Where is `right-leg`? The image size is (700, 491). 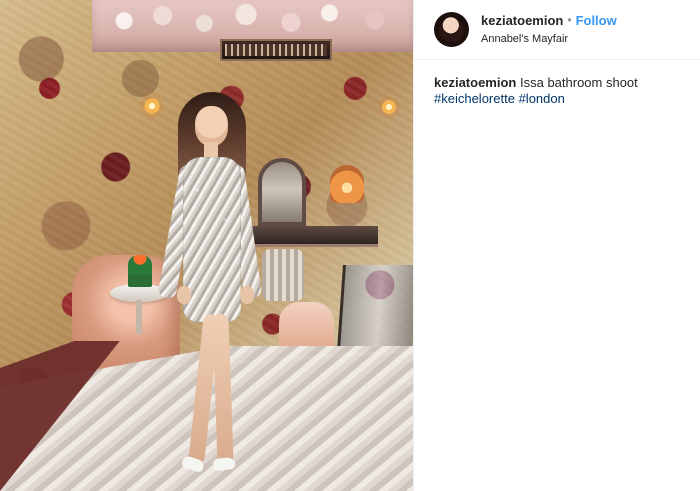
right-leg is located at coordinates (223, 389).